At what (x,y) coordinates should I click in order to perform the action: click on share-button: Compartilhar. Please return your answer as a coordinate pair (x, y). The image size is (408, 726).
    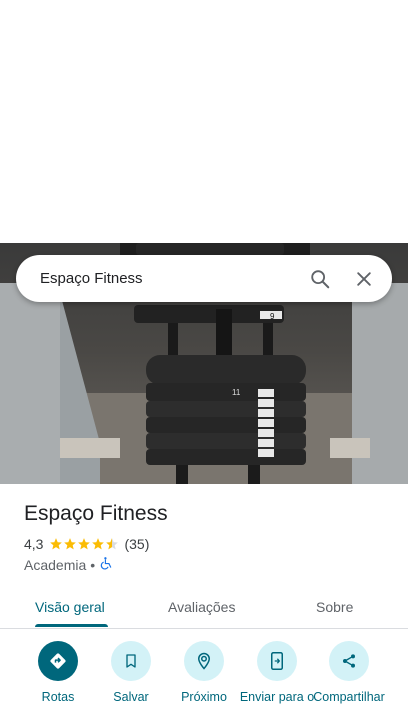
    Looking at the image, I should click on (349, 672).